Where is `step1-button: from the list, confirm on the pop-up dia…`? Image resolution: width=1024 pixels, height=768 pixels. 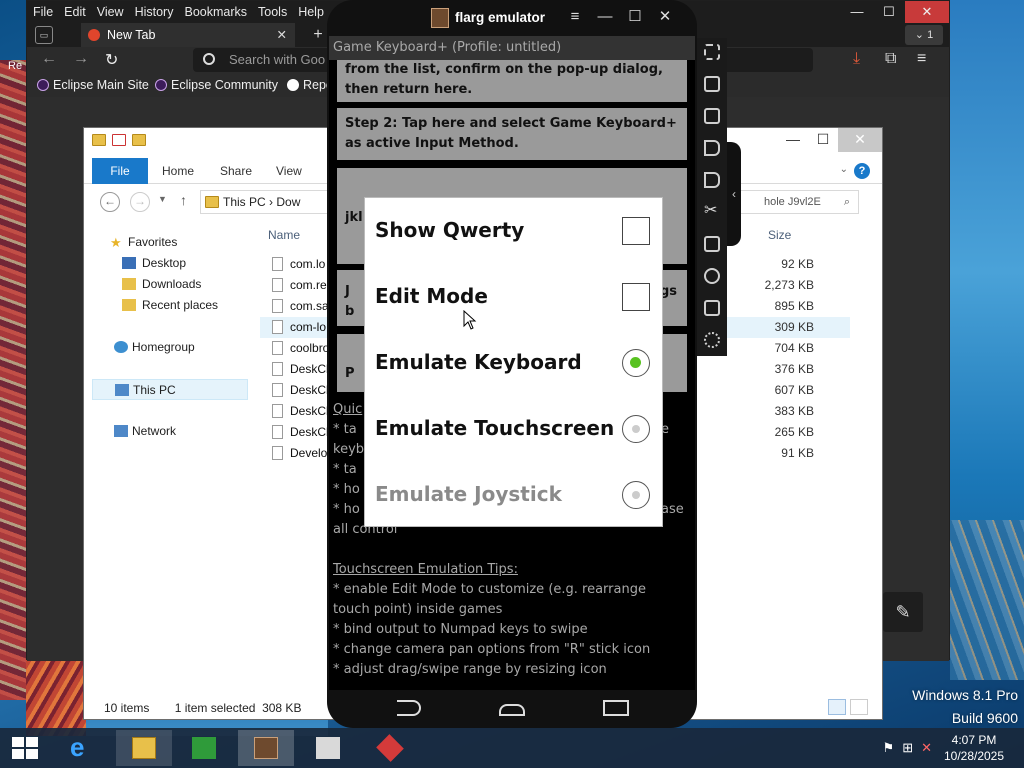
step1-button: from the list, confirm on the pop-up dia… is located at coordinates (512, 81).